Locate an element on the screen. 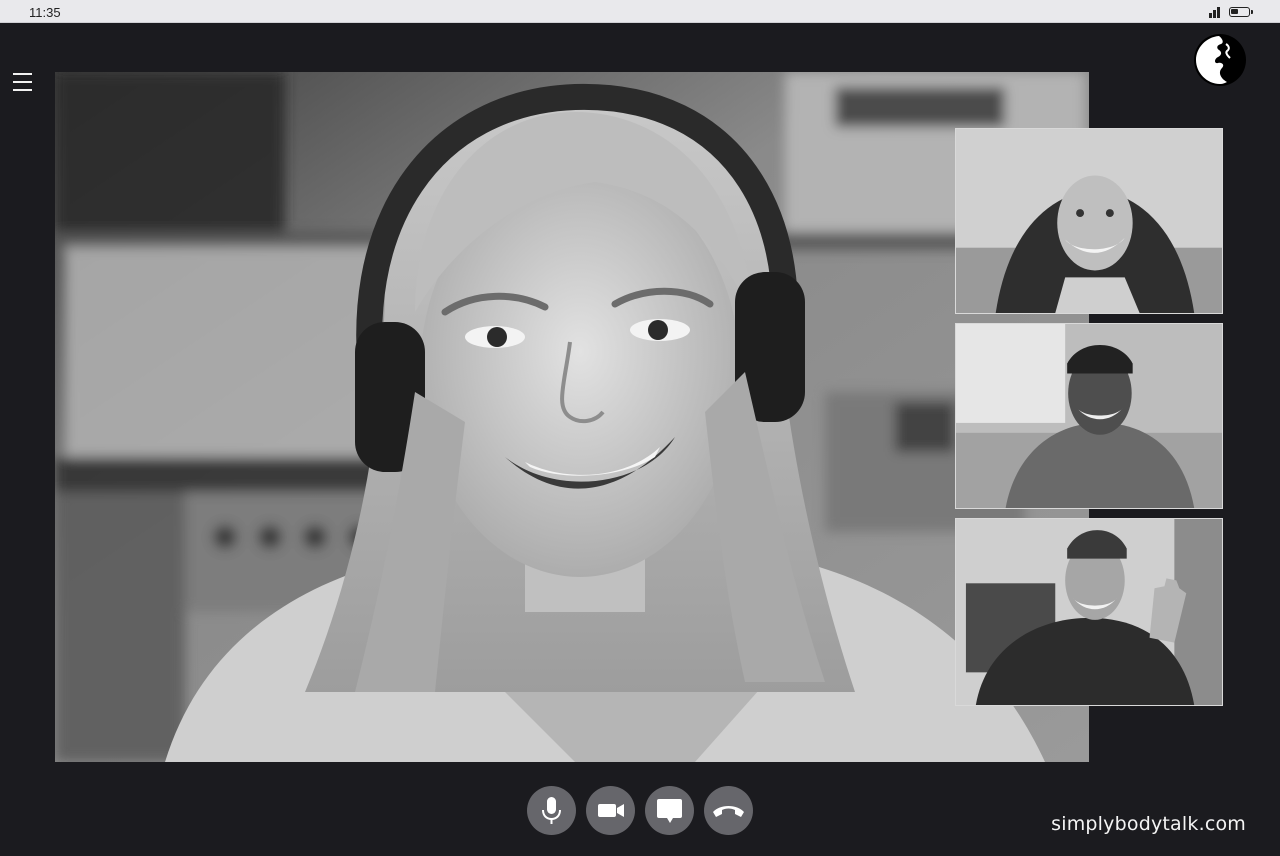 The height and width of the screenshot is (856, 1280). chat-bubble-icon is located at coordinates (669, 811).